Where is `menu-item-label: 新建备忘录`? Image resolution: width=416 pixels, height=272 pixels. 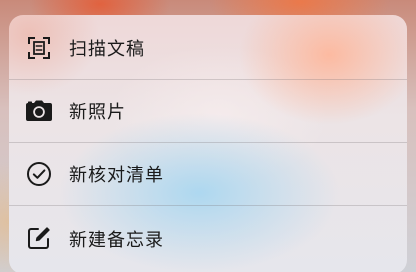 menu-item-label: 新建备忘录 is located at coordinates (116, 240).